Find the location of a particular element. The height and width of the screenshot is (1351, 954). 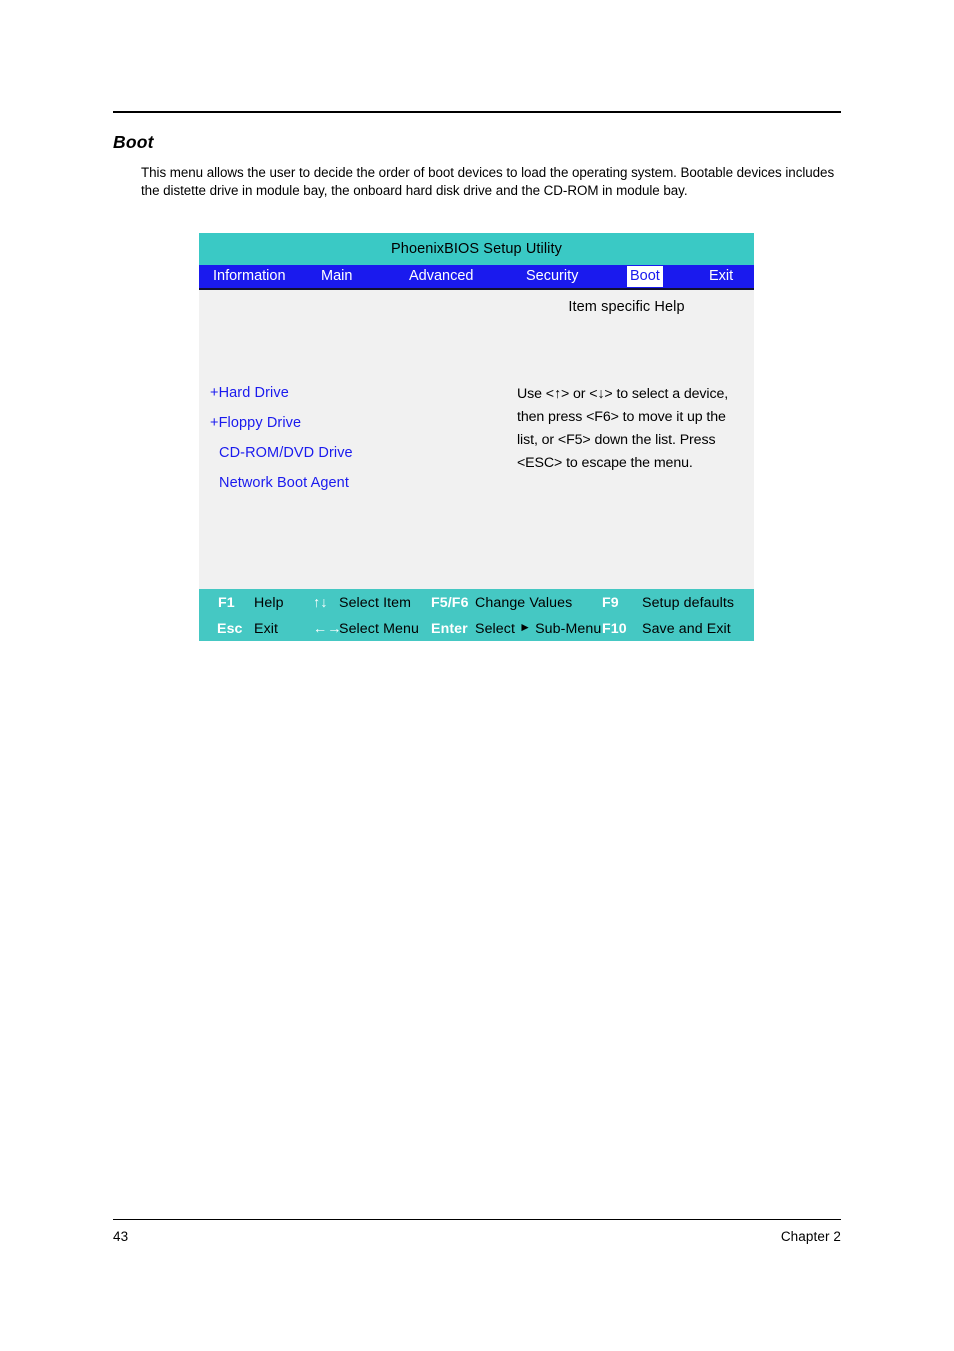

help-line: <ESC> to escape the menu. is located at coordinates (605, 463).